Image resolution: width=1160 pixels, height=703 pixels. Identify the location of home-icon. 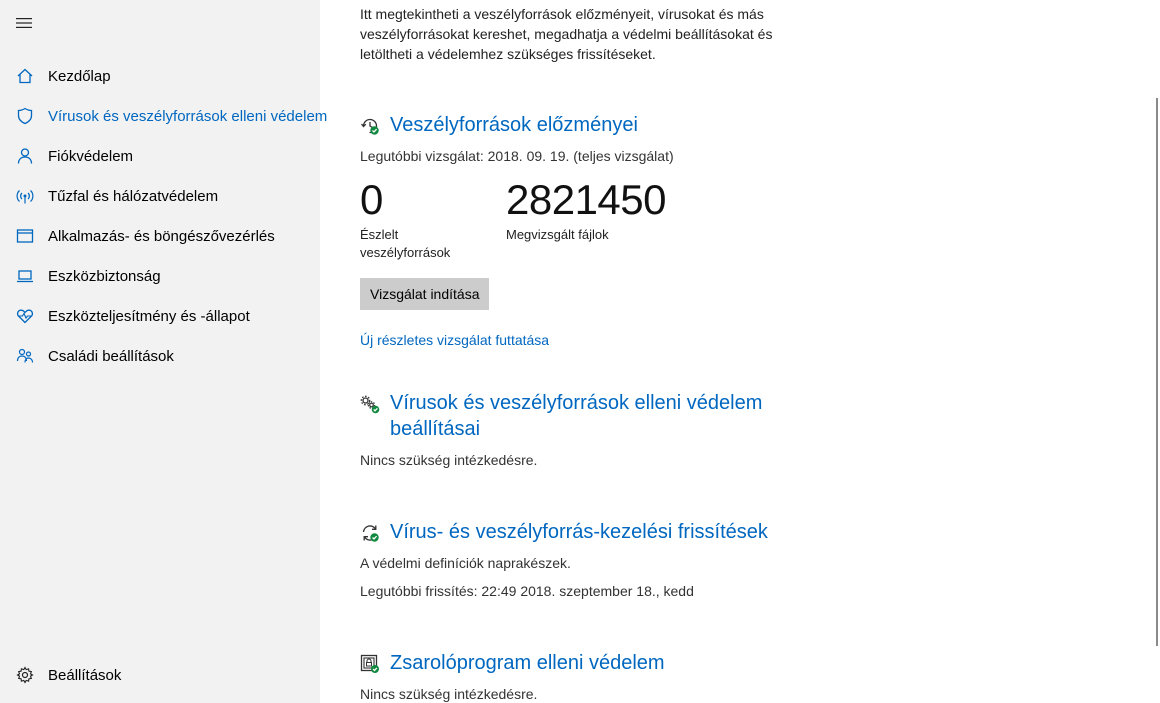
(25, 76).